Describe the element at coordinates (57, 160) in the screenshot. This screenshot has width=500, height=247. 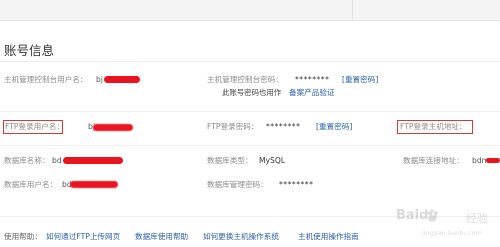
I see `db-name-value: bd` at that location.